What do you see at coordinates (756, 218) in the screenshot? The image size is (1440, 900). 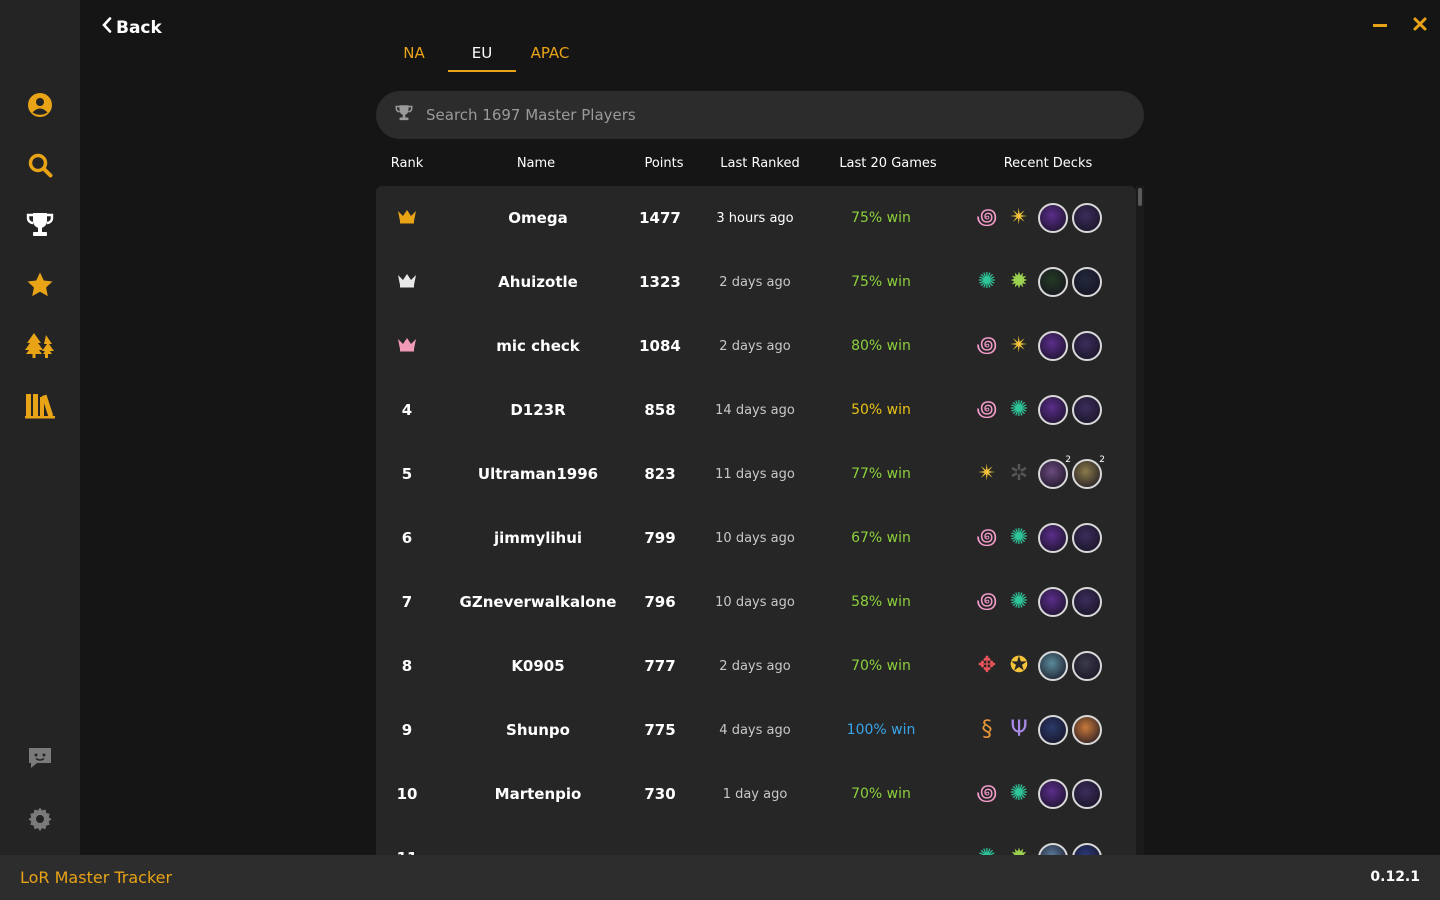 I see `table-row: Omega 1477 3 hours ago 75% win ꩜ ✴` at bounding box center [756, 218].